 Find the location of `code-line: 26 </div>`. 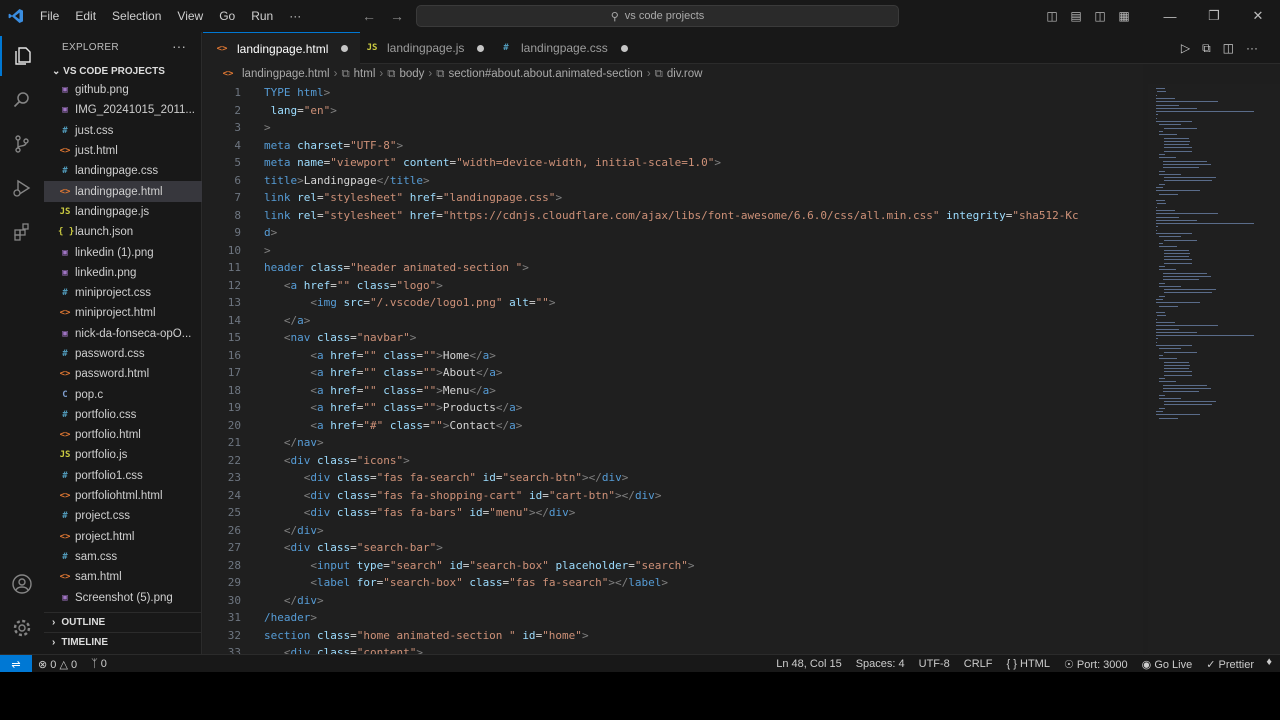

code-line: 26 </div> is located at coordinates (673, 531).